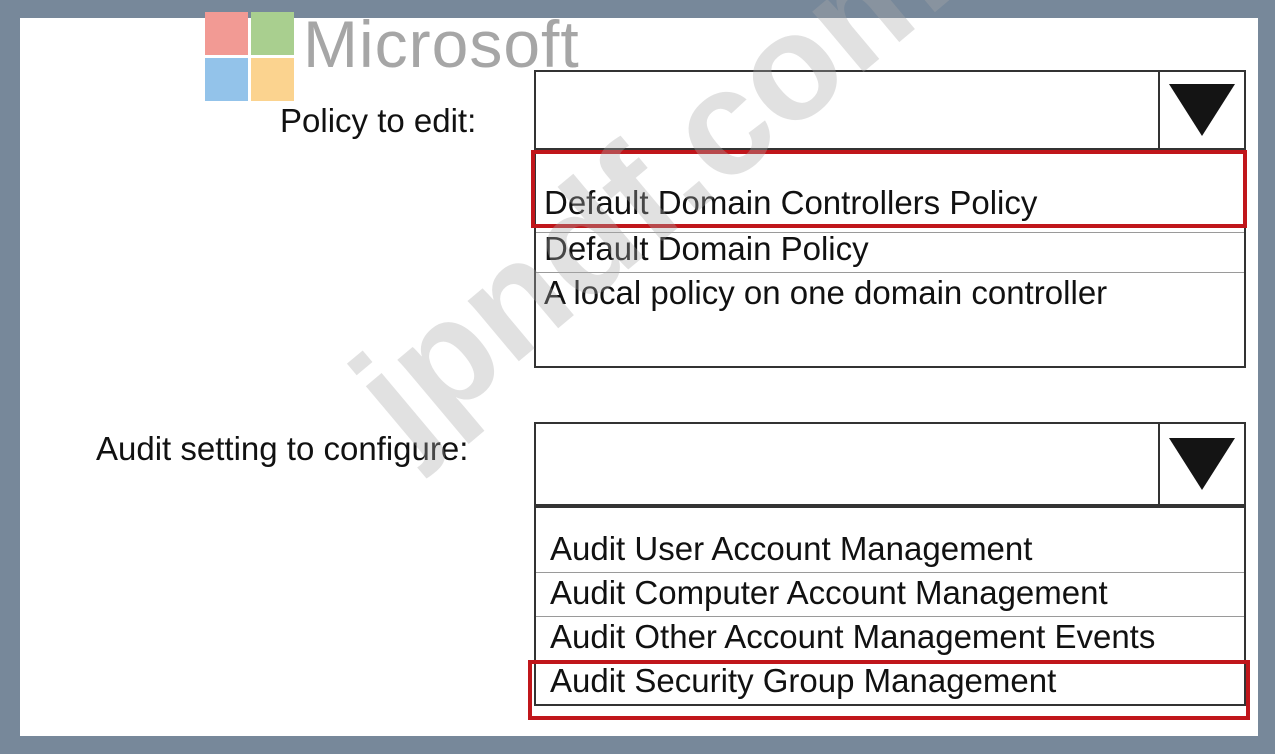 The height and width of the screenshot is (754, 1275). What do you see at coordinates (889, 690) in the screenshot?
I see `audit-answer-highlight` at bounding box center [889, 690].